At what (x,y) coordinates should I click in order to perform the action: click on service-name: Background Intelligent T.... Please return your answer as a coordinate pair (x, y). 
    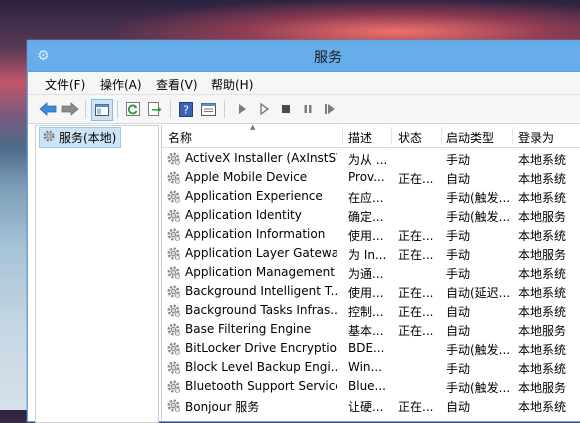
    Looking at the image, I should click on (261, 291).